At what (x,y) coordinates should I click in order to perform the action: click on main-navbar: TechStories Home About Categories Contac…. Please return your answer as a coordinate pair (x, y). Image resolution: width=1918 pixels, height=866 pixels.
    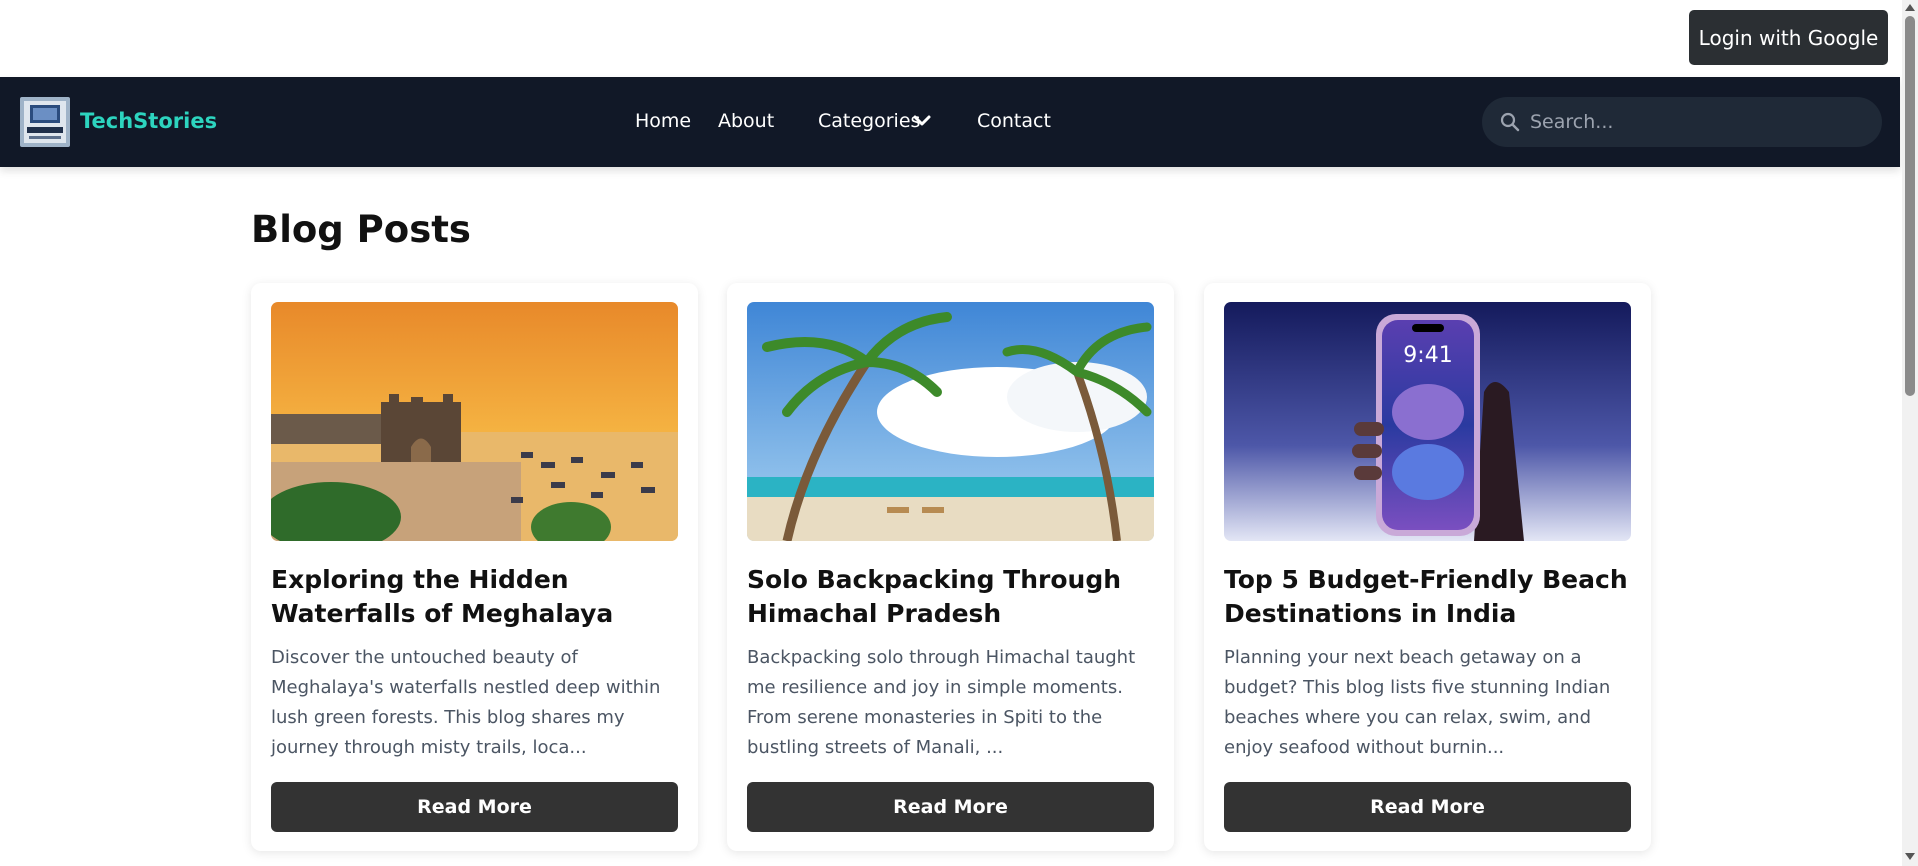
    Looking at the image, I should click on (950, 122).